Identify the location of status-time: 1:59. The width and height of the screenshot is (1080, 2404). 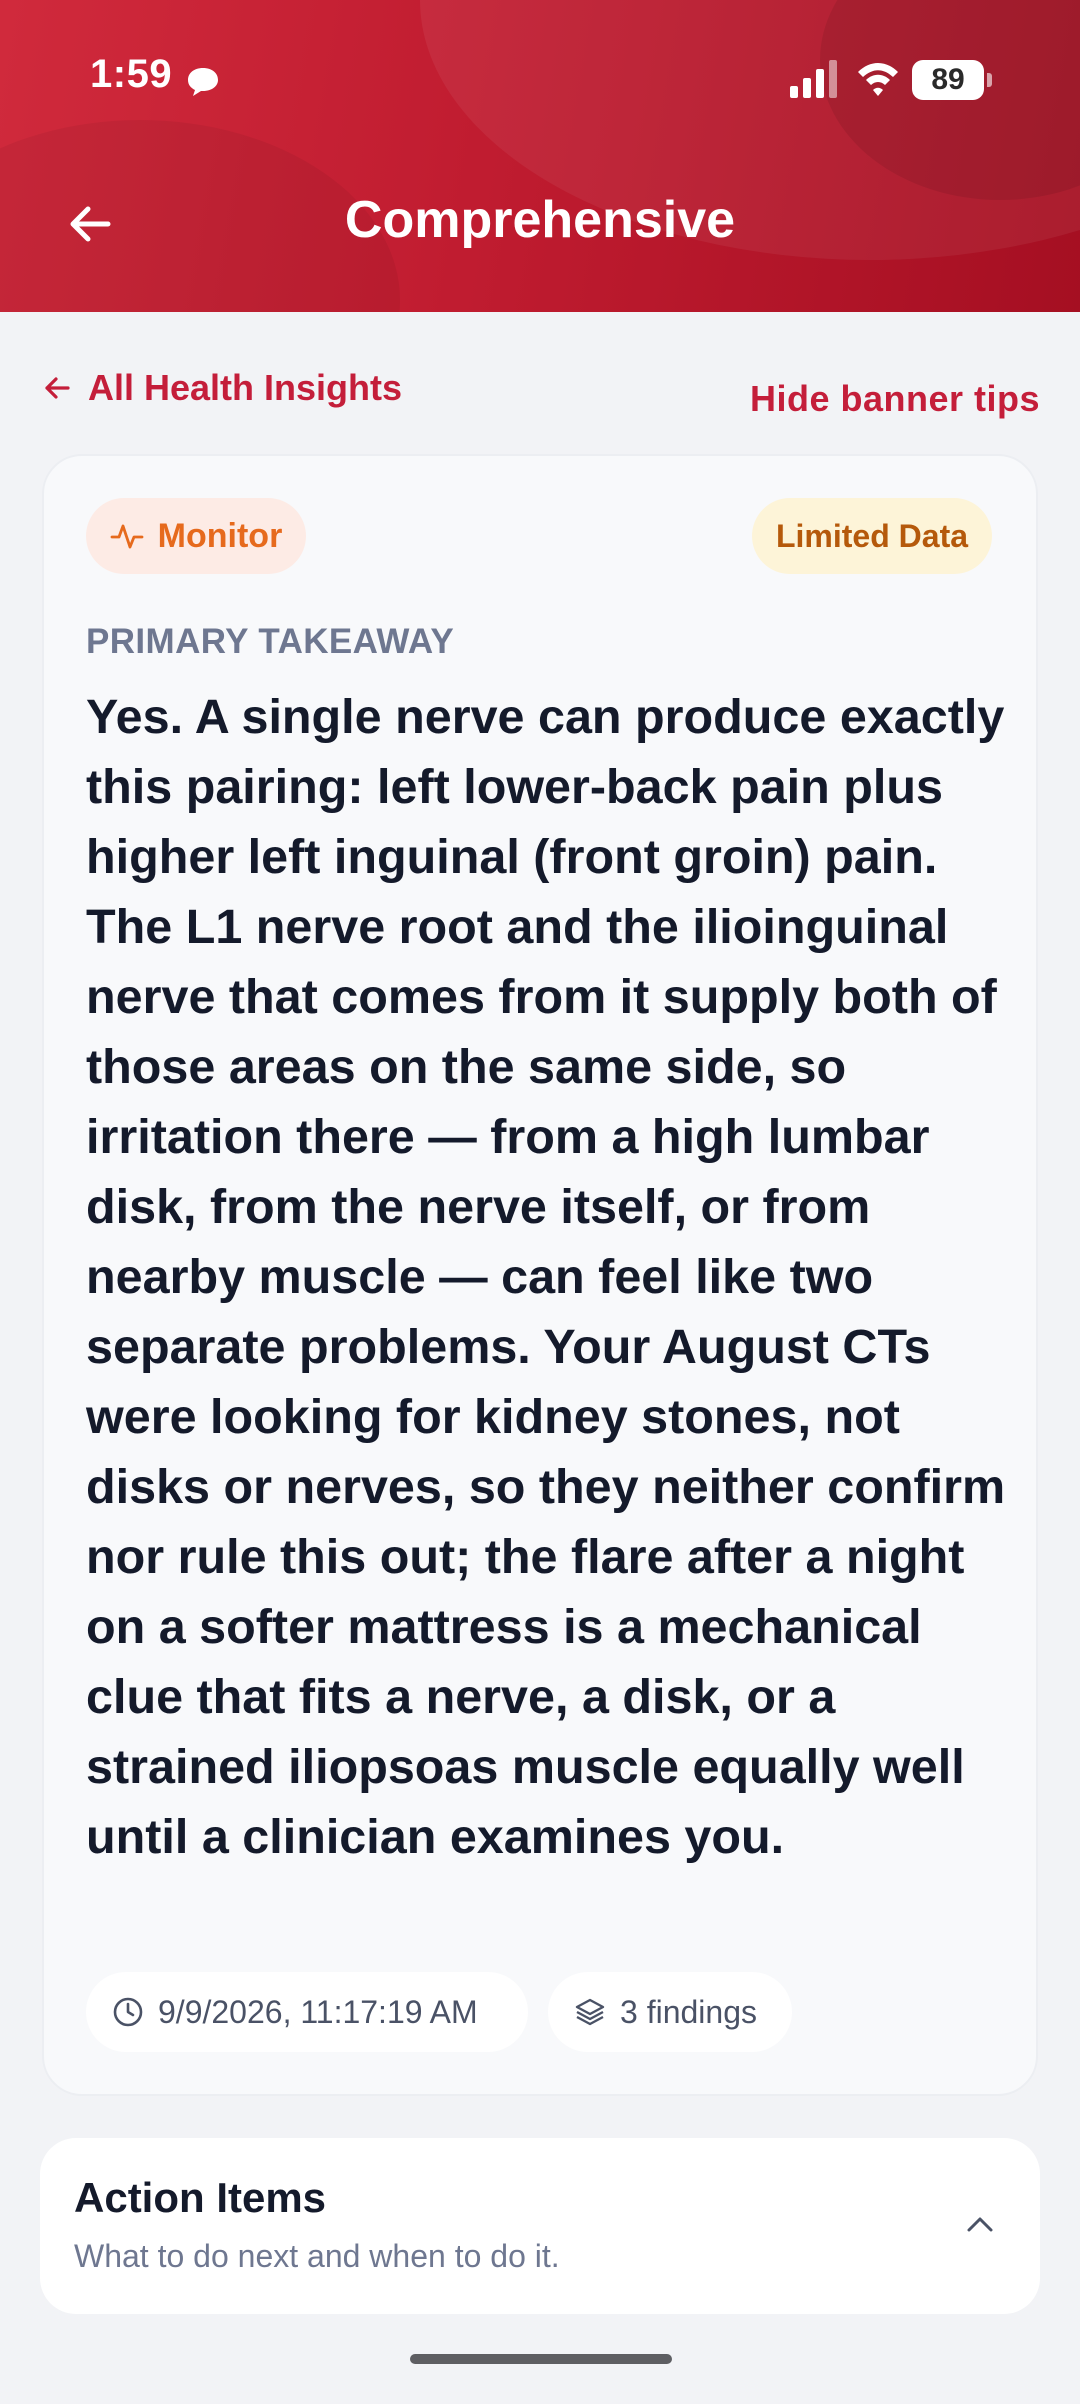
(131, 74).